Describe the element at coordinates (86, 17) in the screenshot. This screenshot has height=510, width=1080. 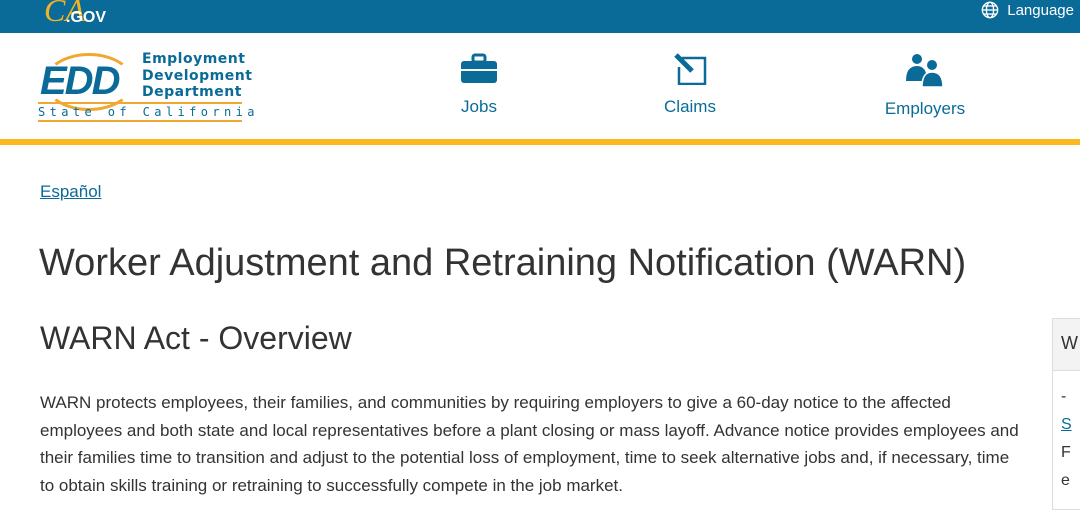
I see `gov-text: .GOV` at that location.